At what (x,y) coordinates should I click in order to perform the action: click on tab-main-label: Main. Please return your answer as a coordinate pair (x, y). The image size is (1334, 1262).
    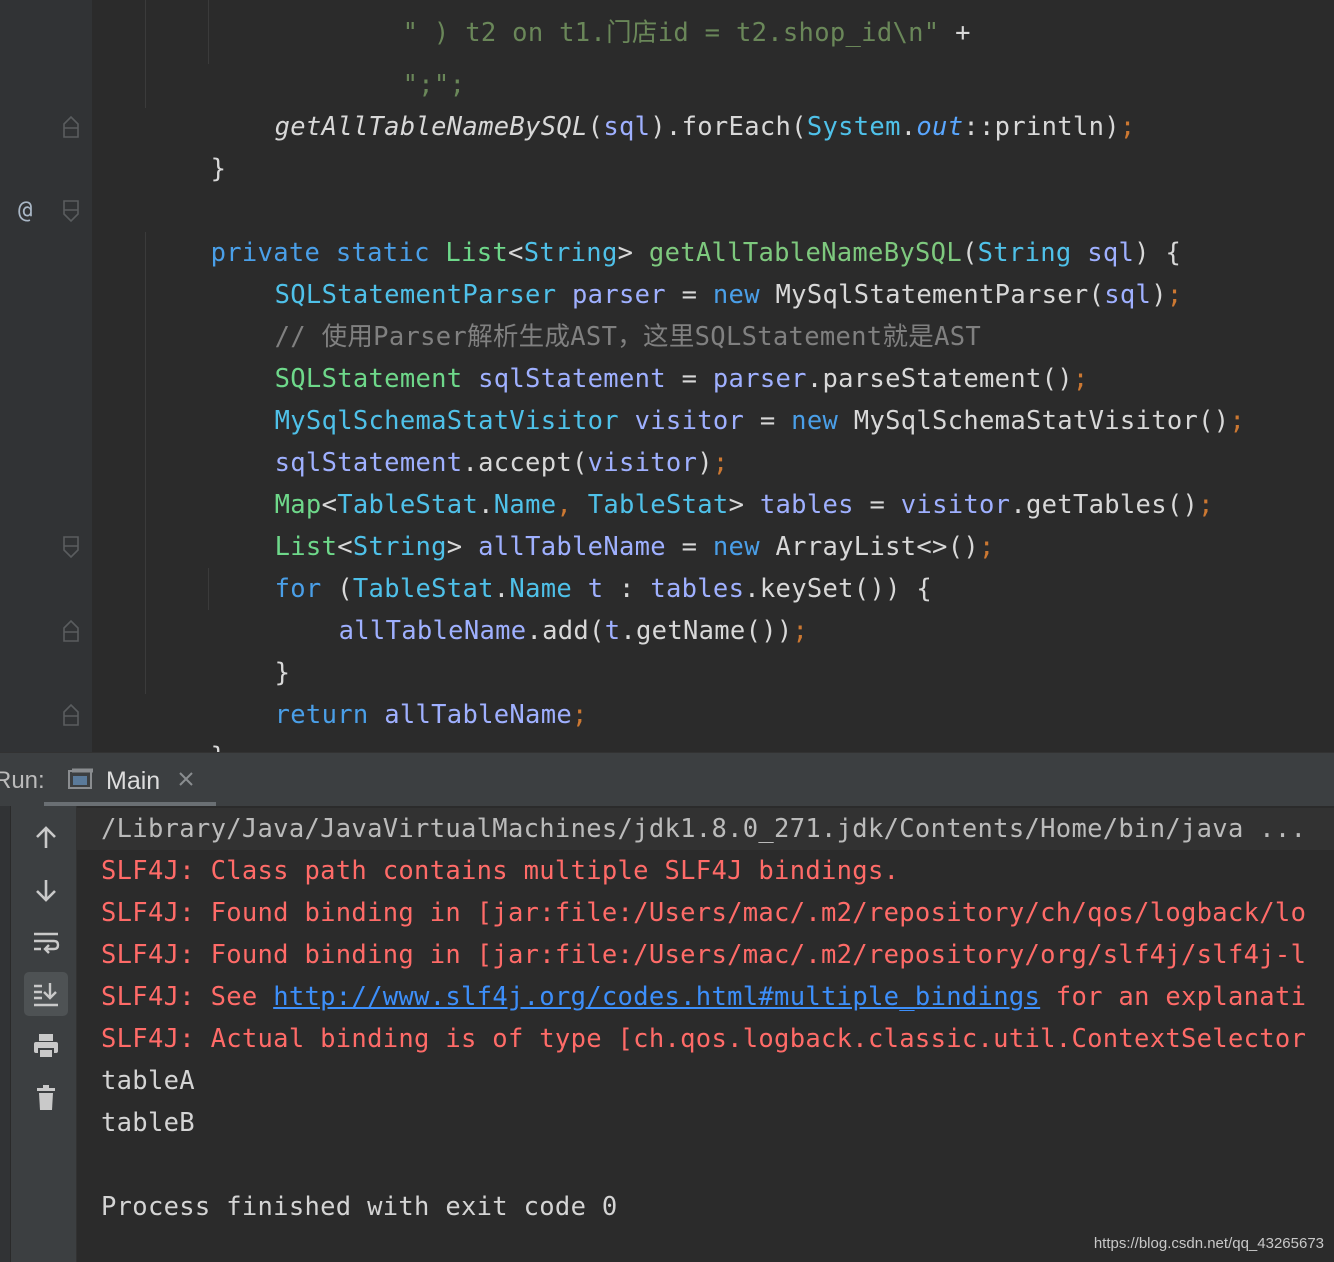
    Looking at the image, I should click on (133, 781).